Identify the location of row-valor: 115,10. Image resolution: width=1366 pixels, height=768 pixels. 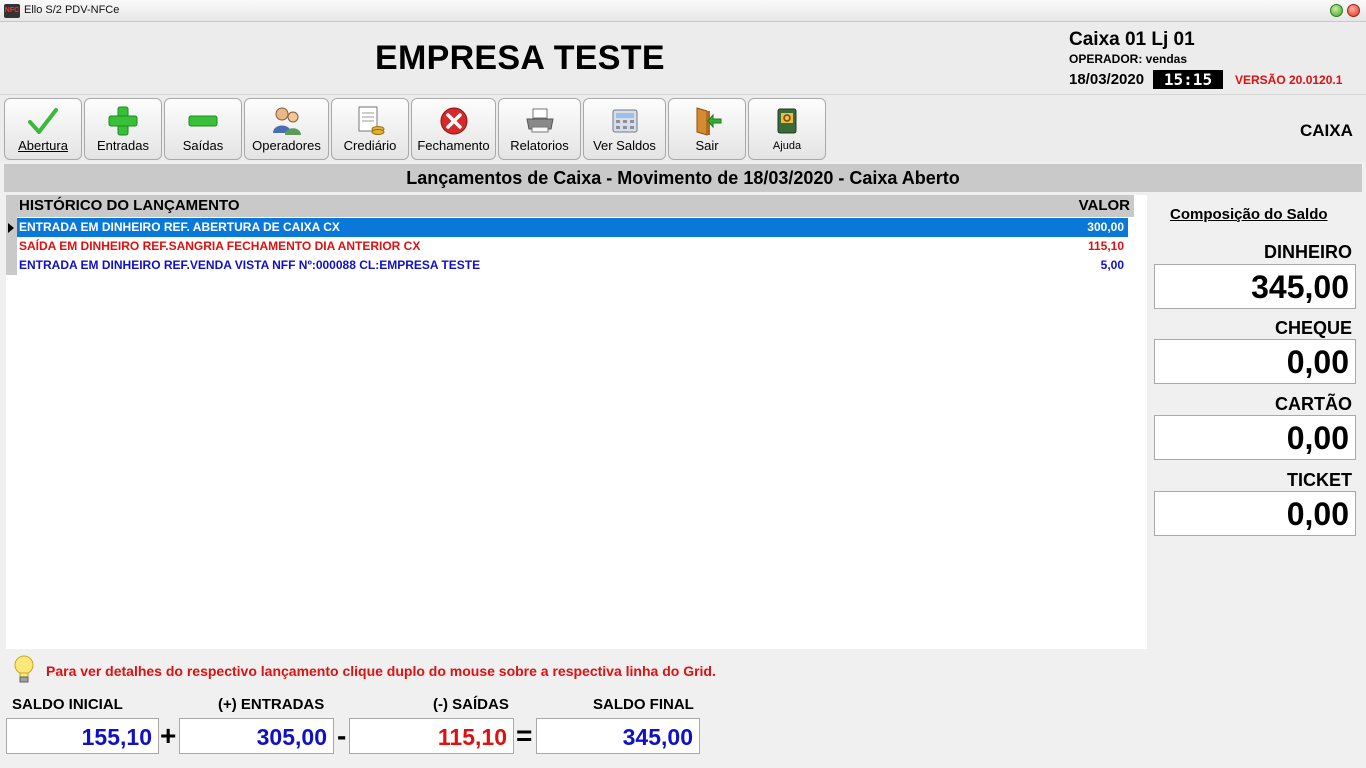
(1105, 246).